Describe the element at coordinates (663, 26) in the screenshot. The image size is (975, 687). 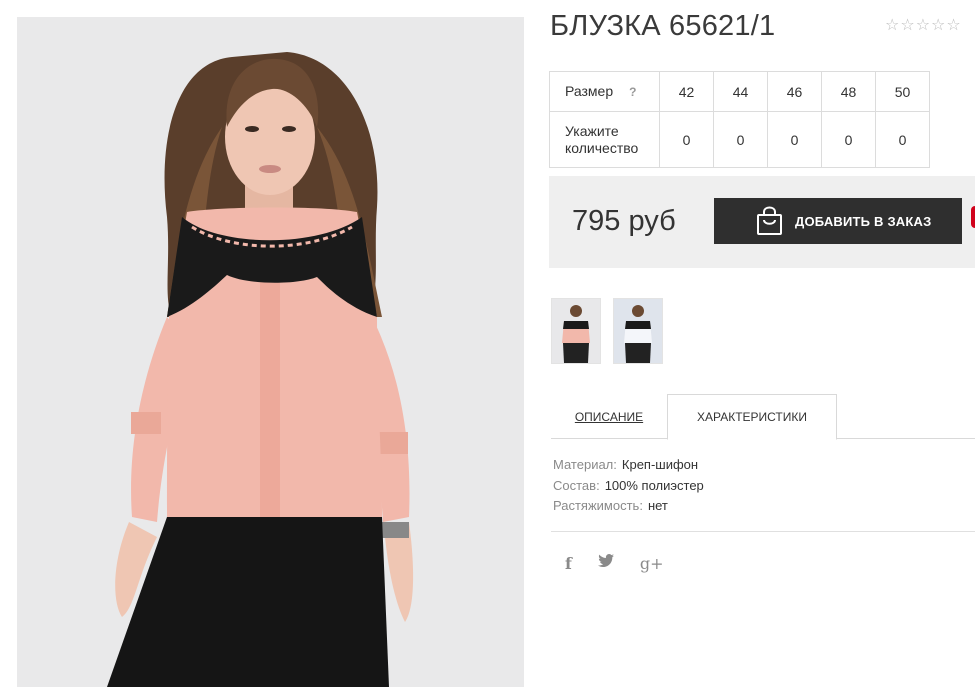
I see `product-title: БЛУЗКА 65621/1` at that location.